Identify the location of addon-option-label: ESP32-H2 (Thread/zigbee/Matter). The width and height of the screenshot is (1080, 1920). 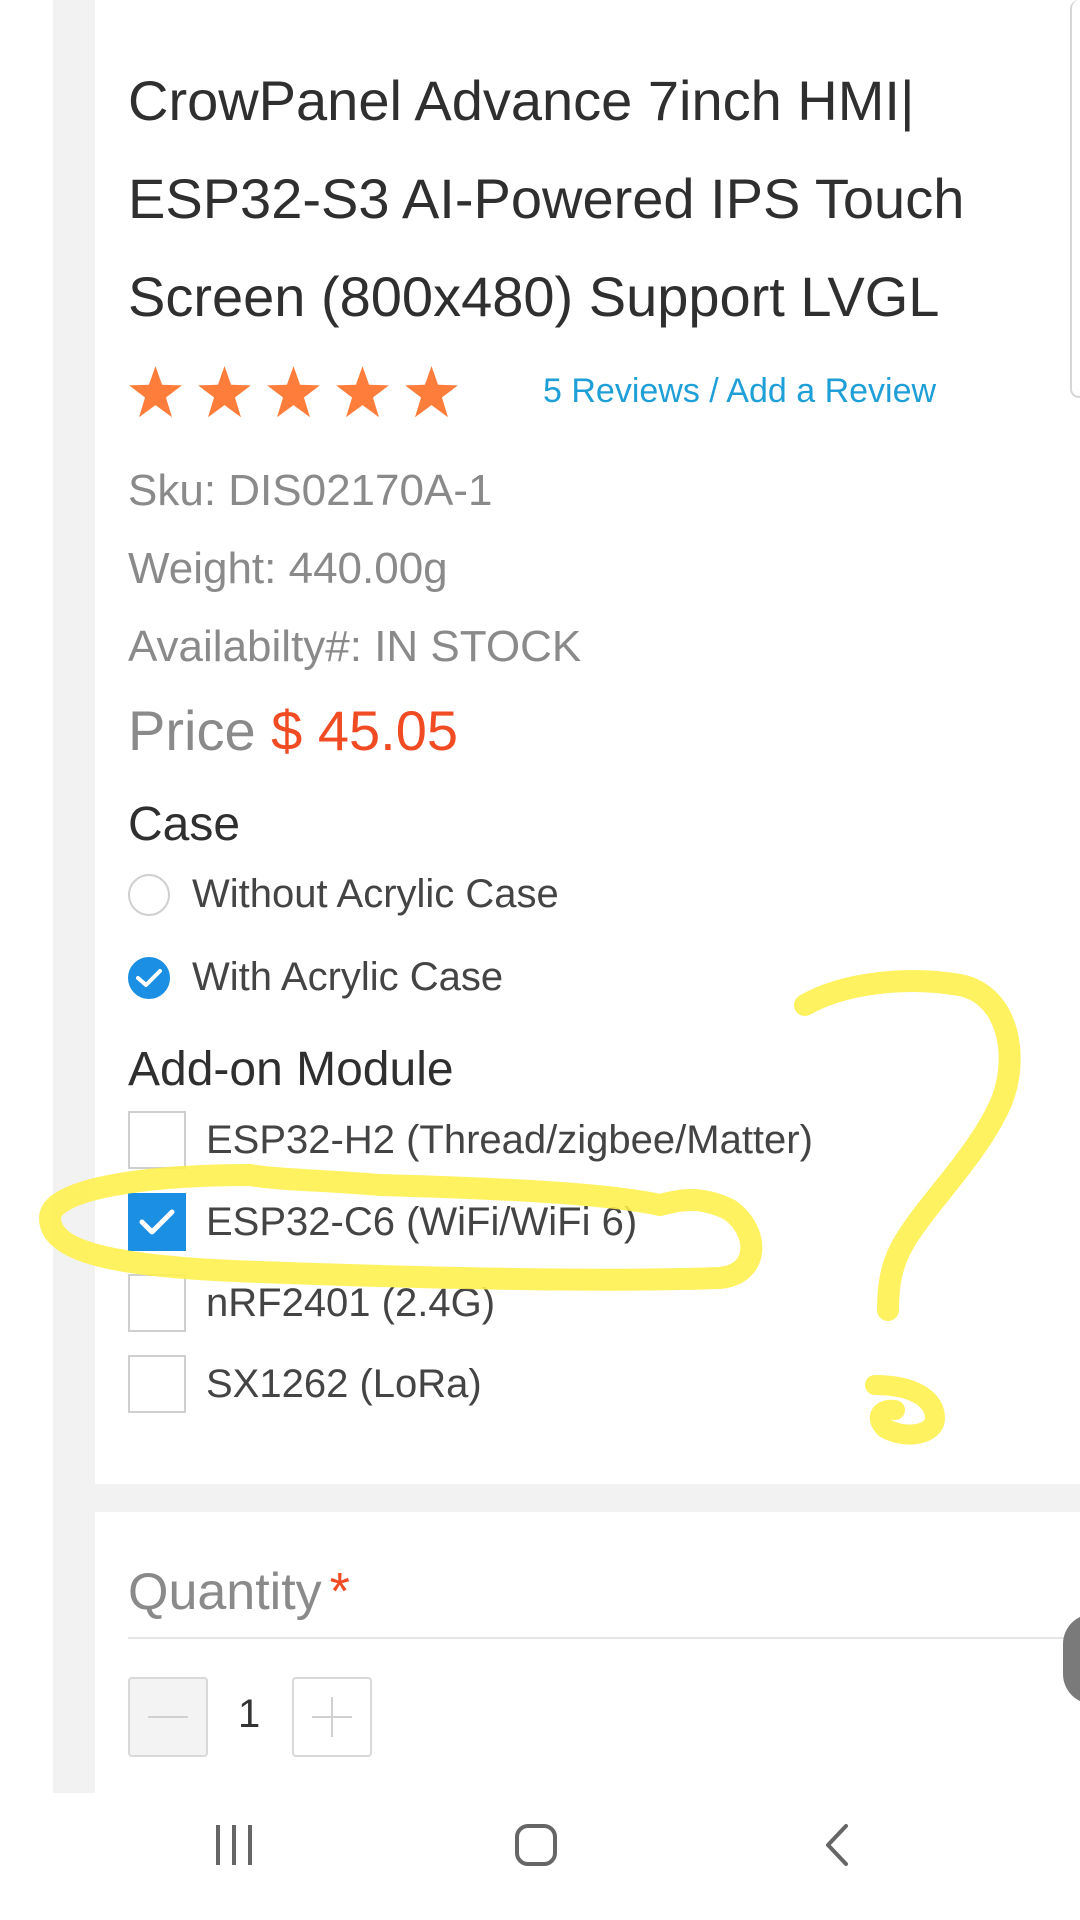
(509, 1139).